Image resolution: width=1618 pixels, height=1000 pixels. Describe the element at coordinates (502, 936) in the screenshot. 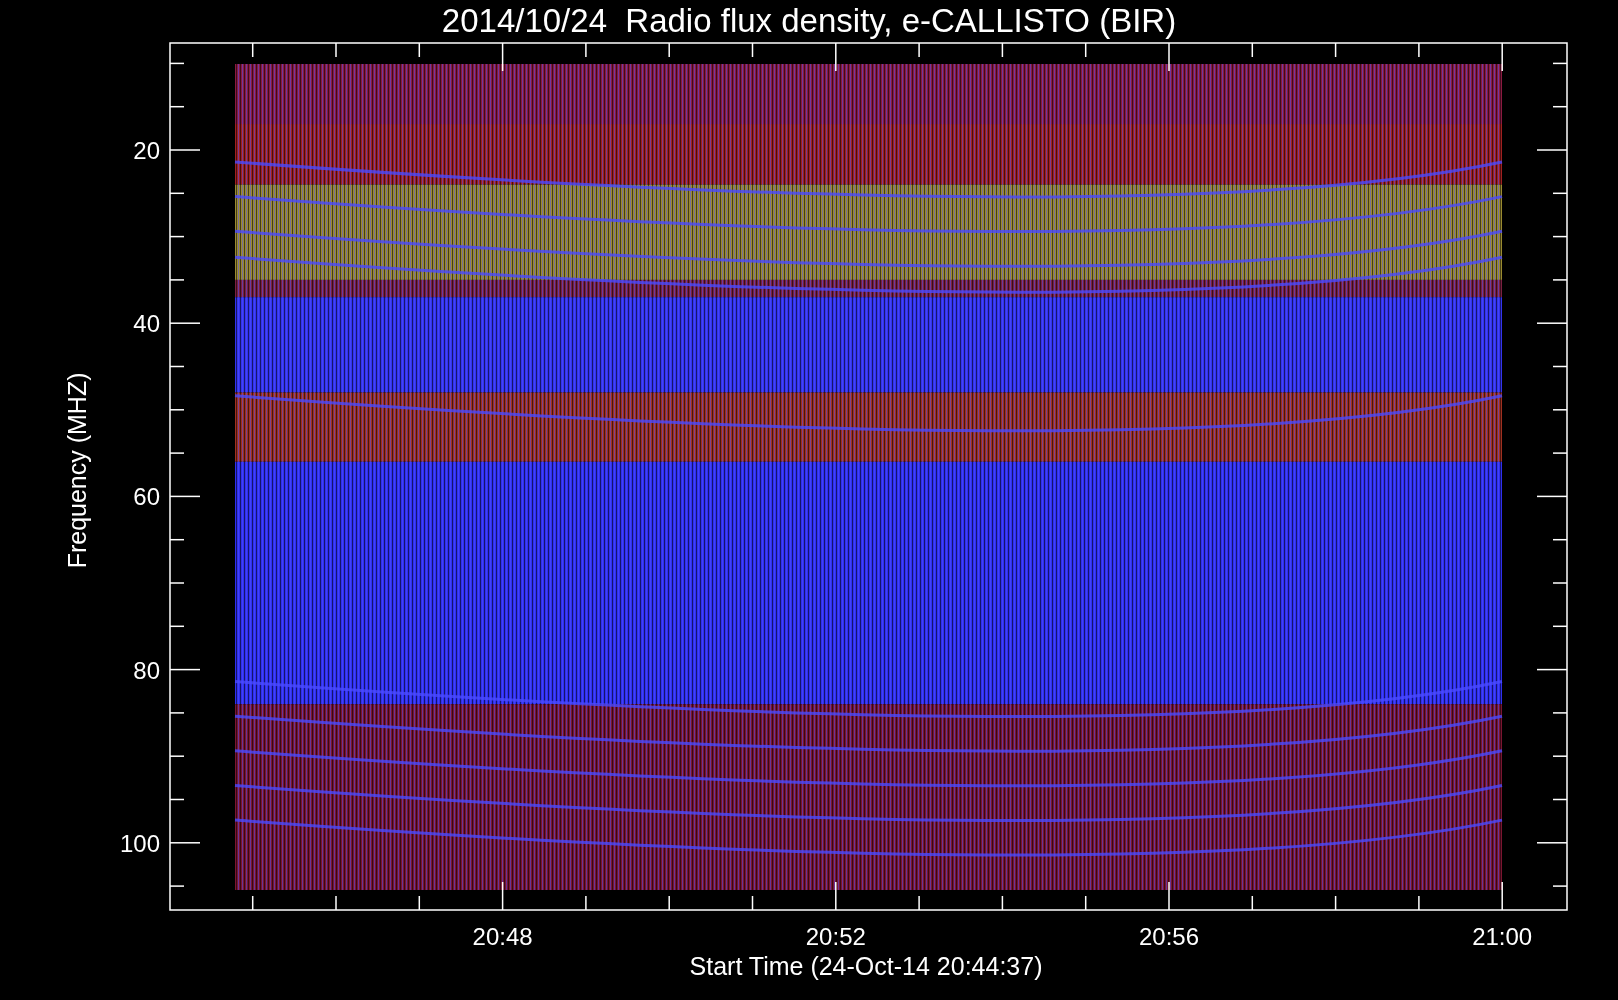

I see `x-tick-label: 20:48` at that location.